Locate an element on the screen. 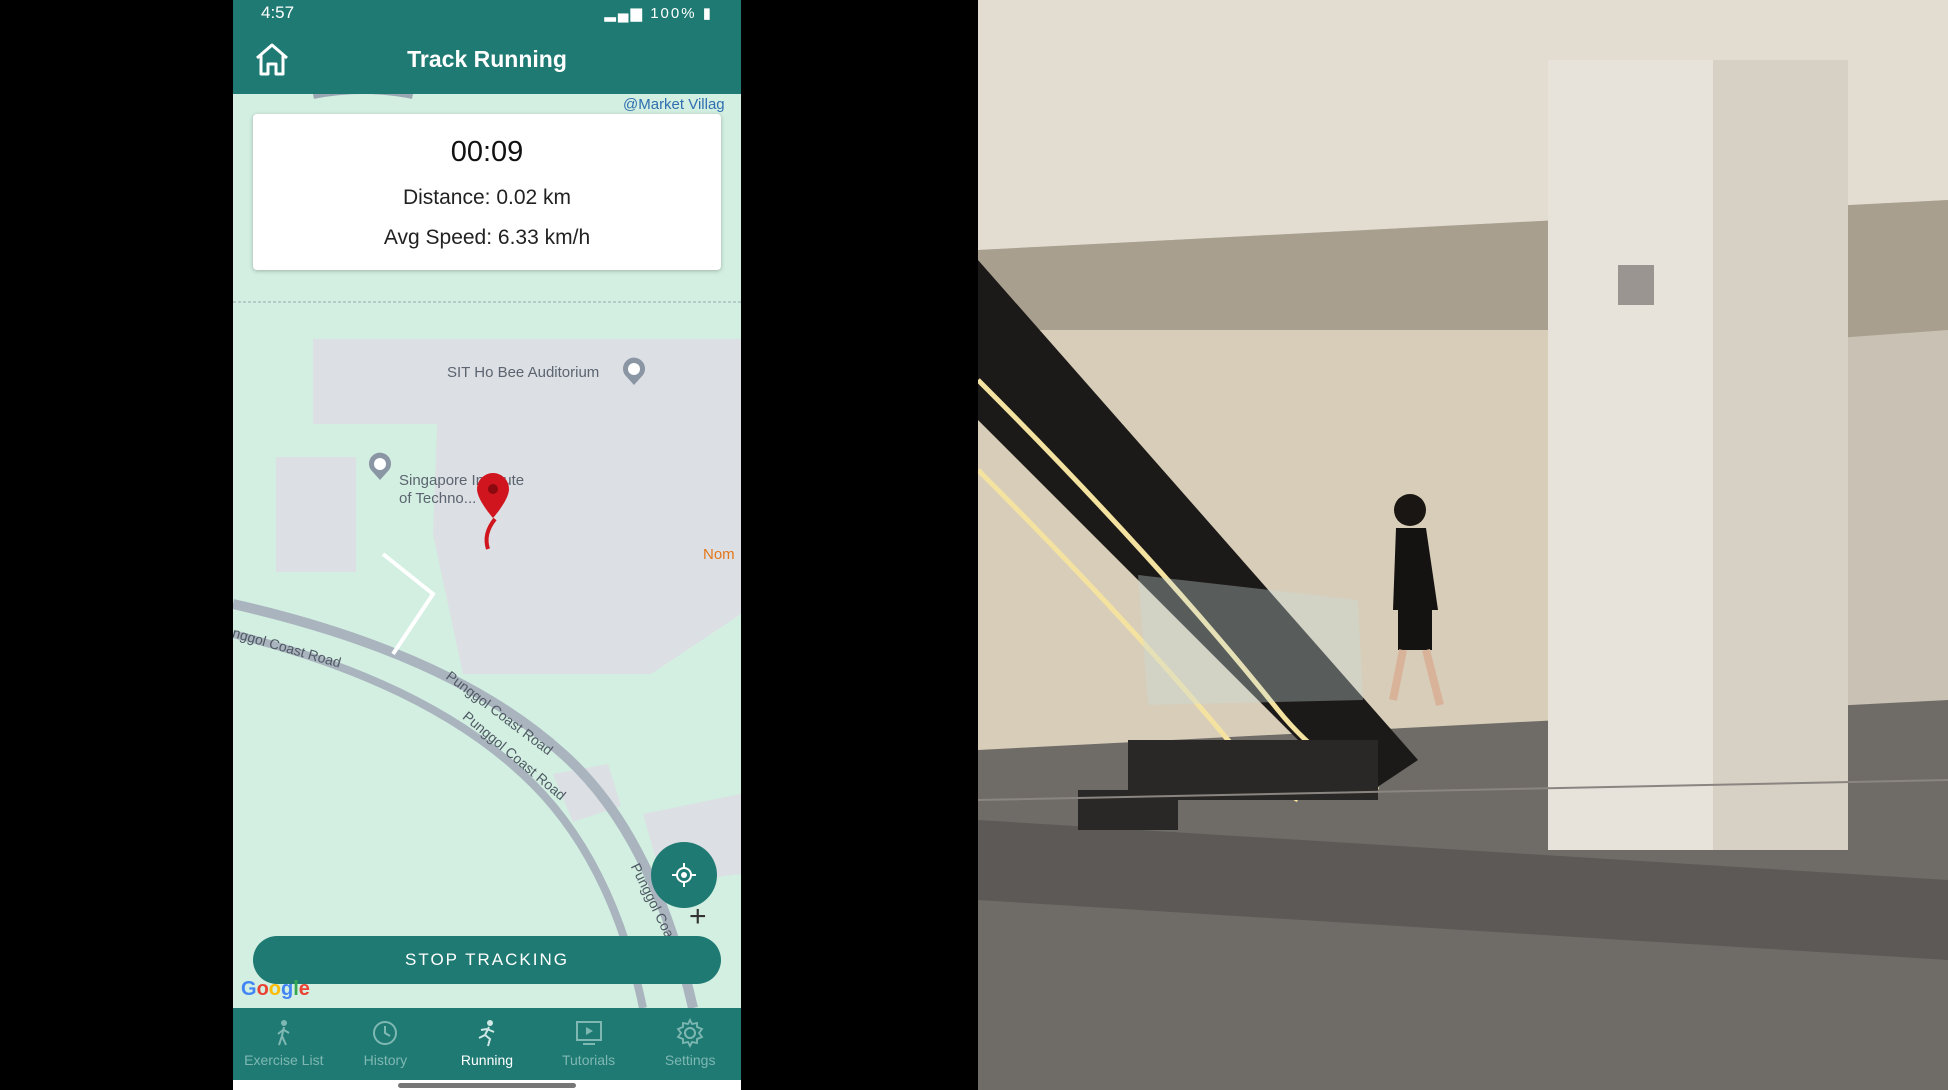 The height and width of the screenshot is (1090, 1948). status-time: 4:57 is located at coordinates (278, 12).